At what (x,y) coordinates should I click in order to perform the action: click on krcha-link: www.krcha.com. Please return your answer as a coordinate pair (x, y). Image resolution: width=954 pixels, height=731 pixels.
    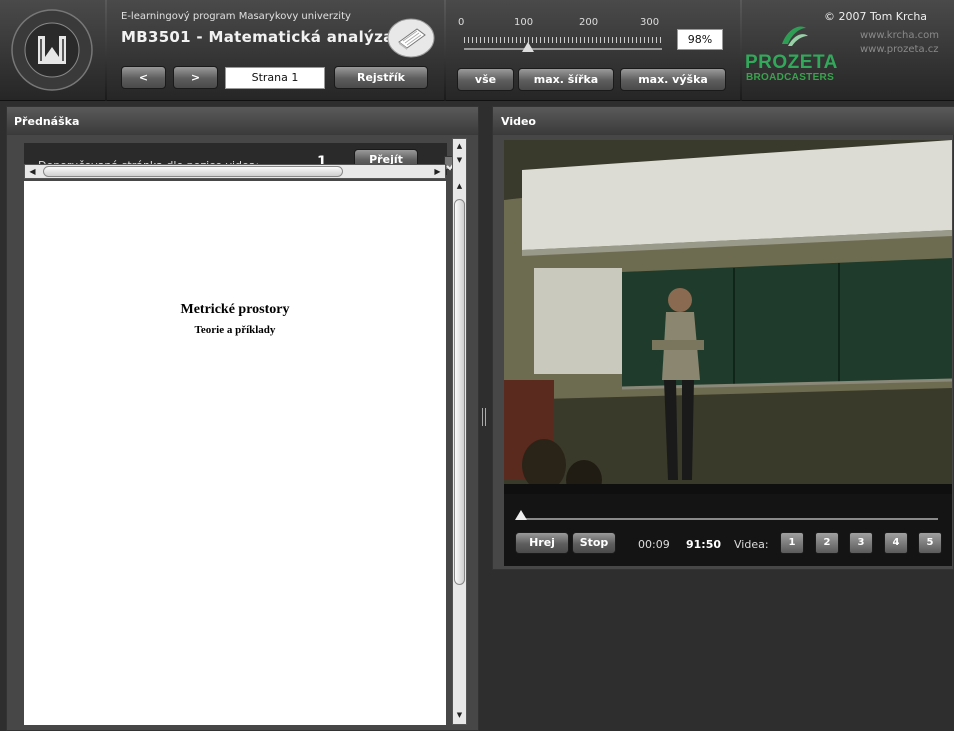
    Looking at the image, I should click on (899, 35).